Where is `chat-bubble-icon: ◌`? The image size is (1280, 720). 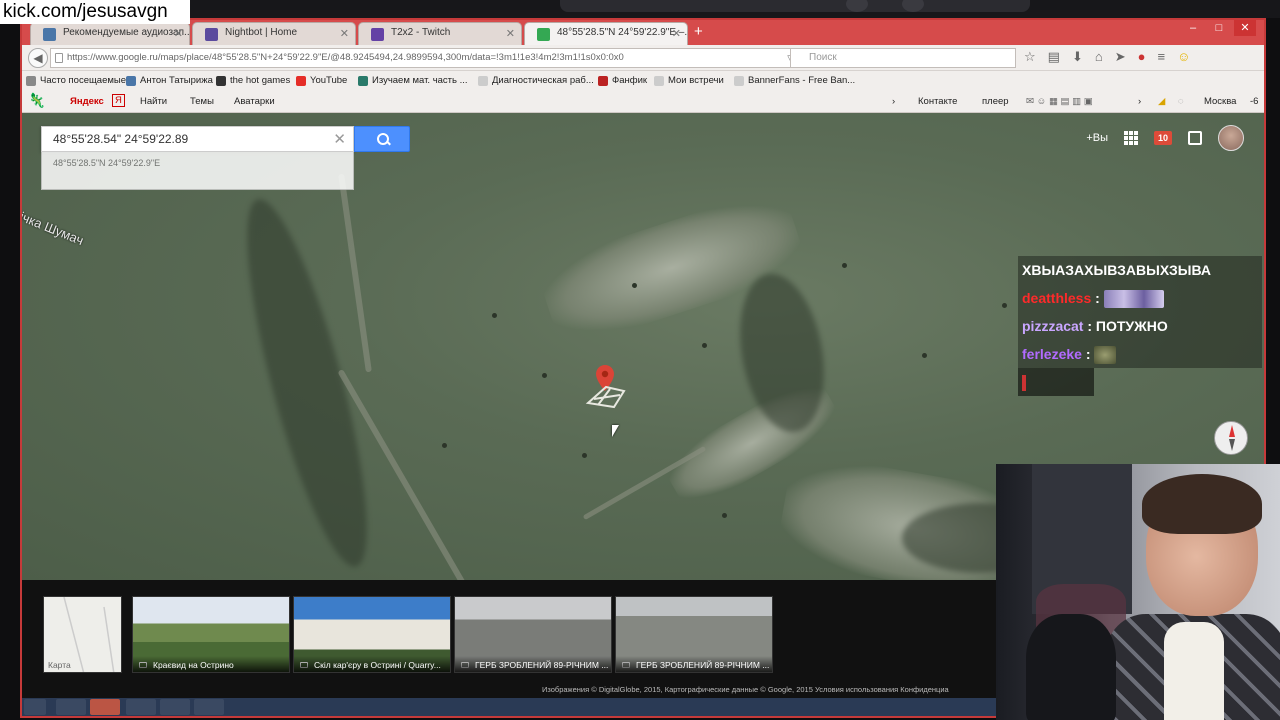
chat-bubble-icon: ◌ is located at coordinates (1181, 101).